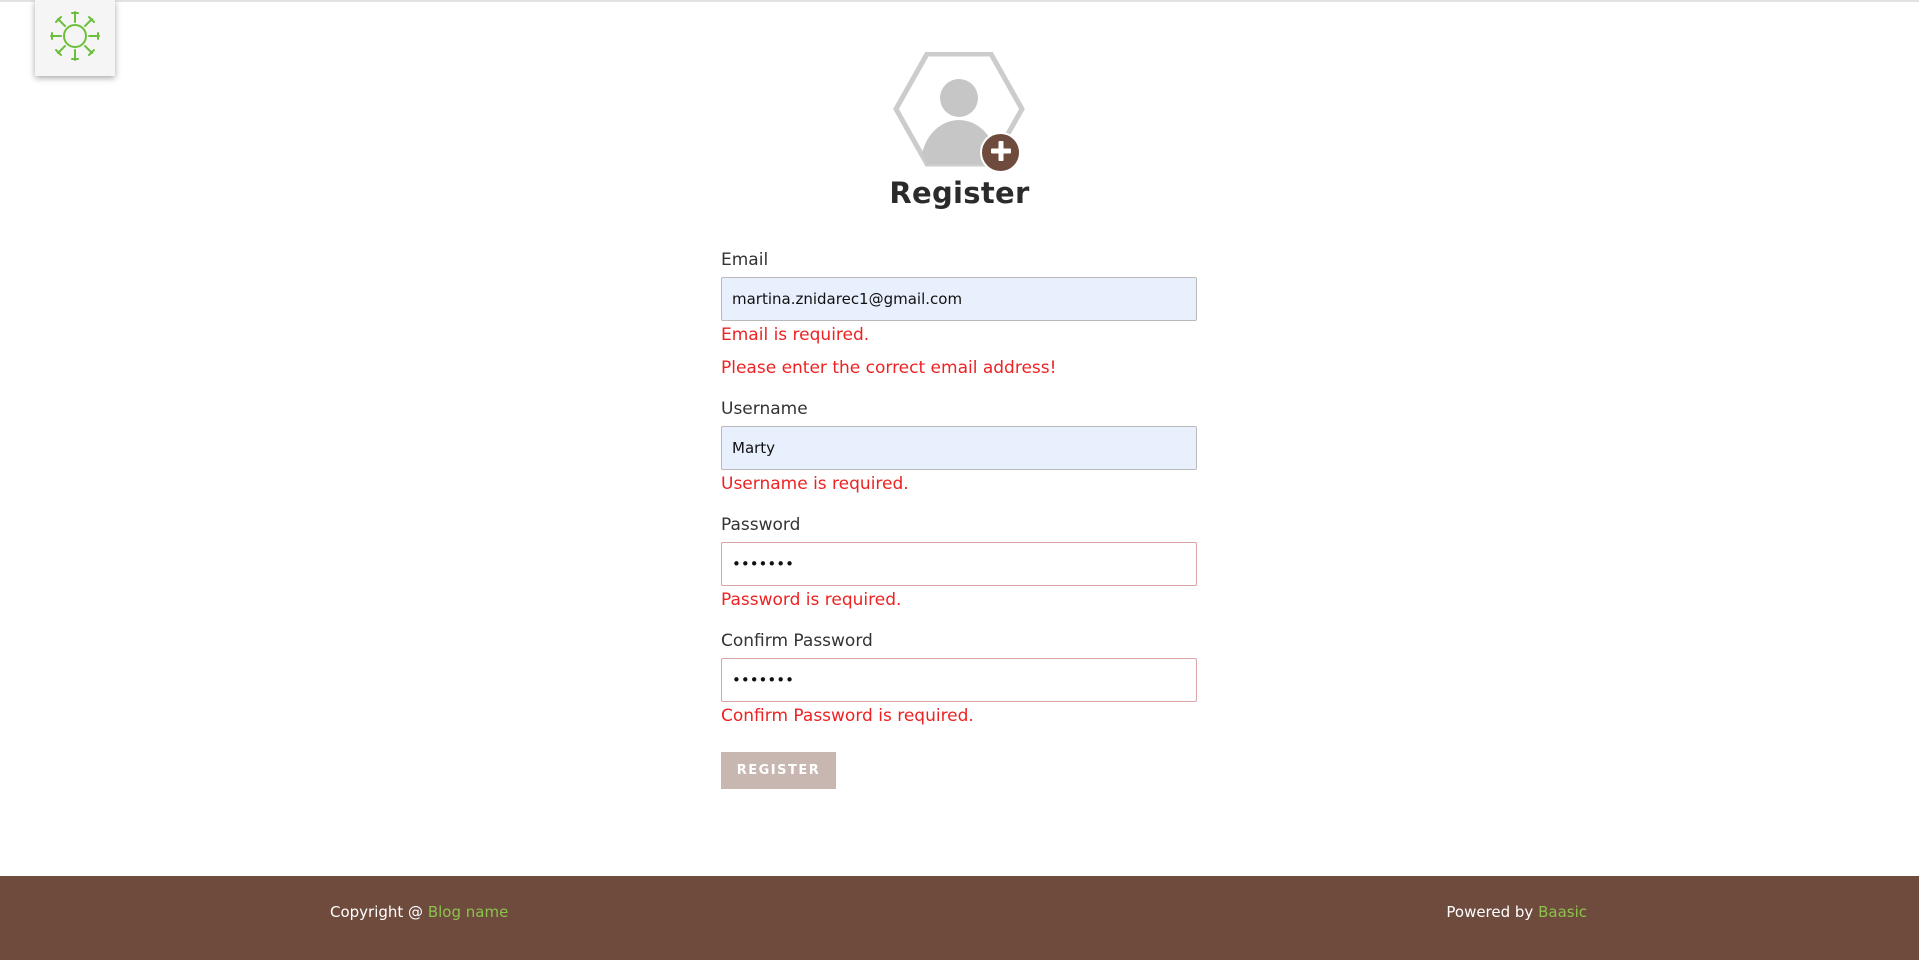  What do you see at coordinates (889, 368) in the screenshot?
I see `email-format-error: Please enter the correct email address!` at bounding box center [889, 368].